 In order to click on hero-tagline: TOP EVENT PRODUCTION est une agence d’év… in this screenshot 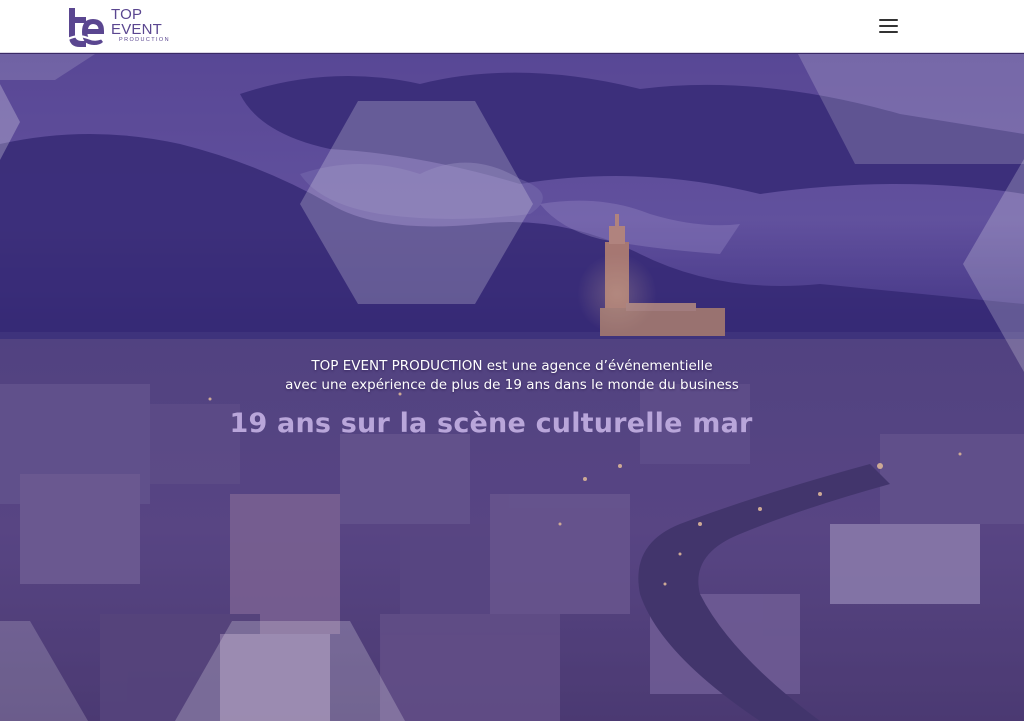, I will do `click(512, 376)`.